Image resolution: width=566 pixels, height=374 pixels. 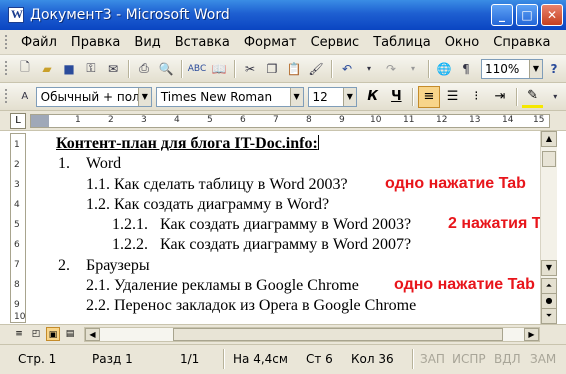 What do you see at coordinates (549, 286) in the screenshot?
I see `previous-page-icon: ⏶` at bounding box center [549, 286].